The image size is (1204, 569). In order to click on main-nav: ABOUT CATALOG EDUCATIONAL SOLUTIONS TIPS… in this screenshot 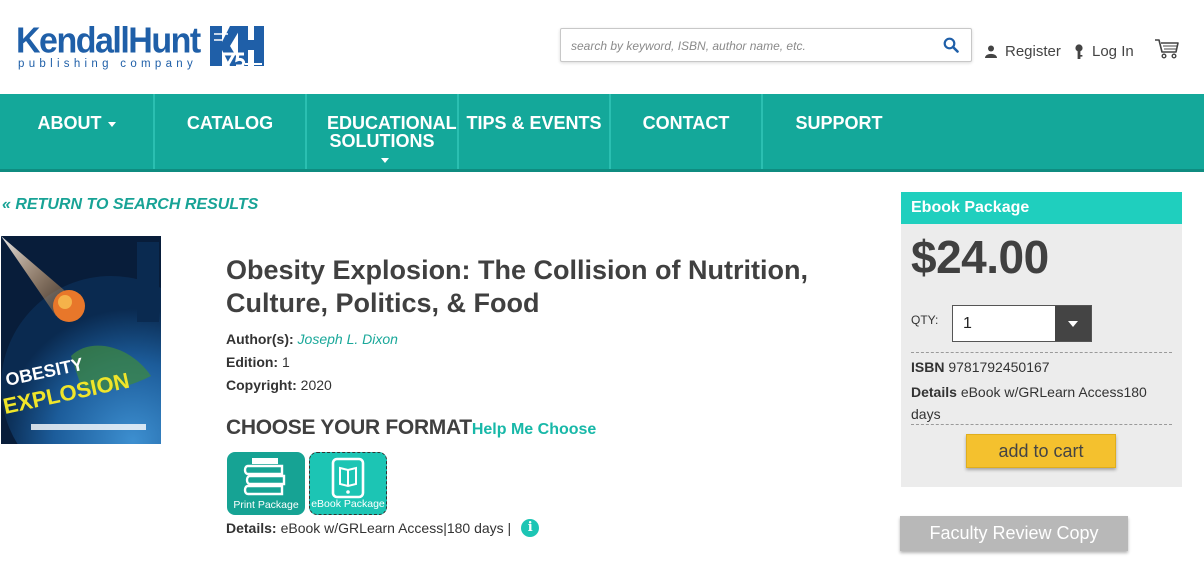, I will do `click(602, 133)`.